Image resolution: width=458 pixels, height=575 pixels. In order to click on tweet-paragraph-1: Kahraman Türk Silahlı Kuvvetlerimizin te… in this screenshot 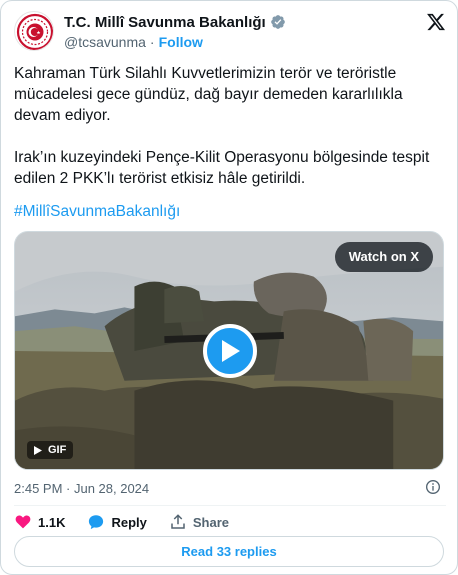, I will do `click(208, 94)`.